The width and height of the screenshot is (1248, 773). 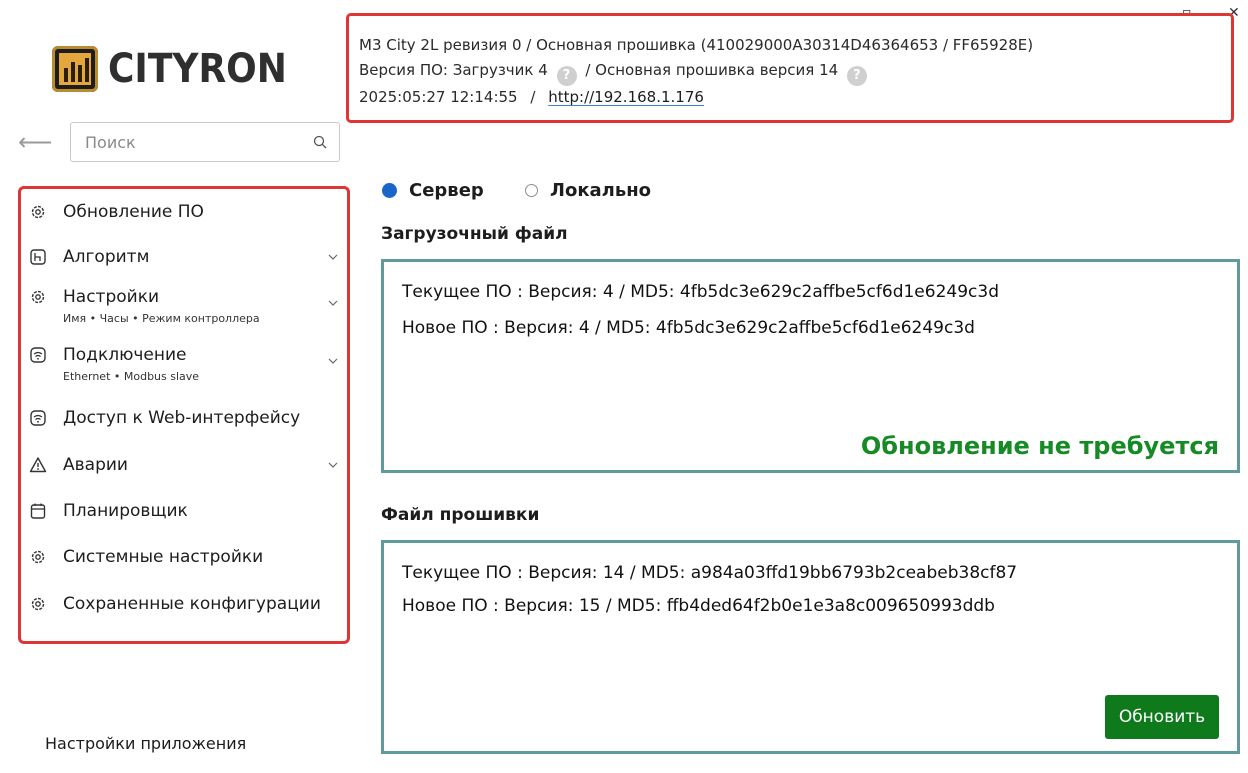 I want to click on sidebar-item-label: Системные настройки, so click(x=163, y=557).